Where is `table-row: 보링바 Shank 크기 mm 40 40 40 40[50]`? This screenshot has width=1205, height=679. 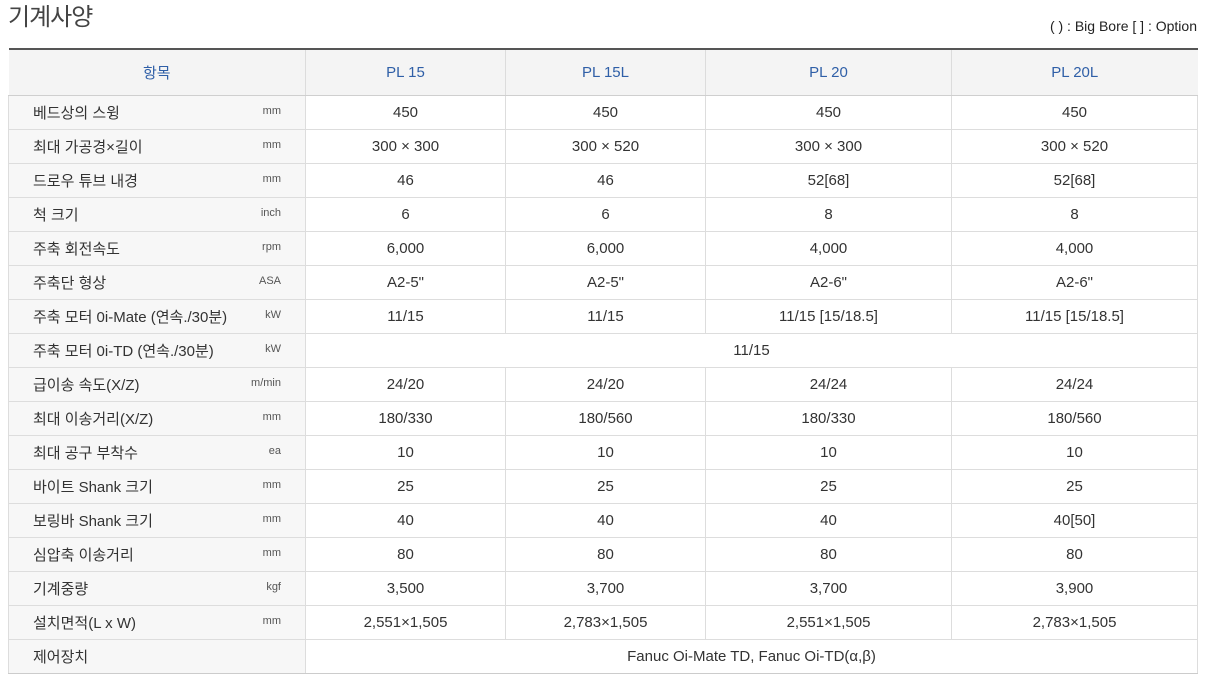
table-row: 보링바 Shank 크기 mm 40 40 40 40[50] is located at coordinates (603, 520).